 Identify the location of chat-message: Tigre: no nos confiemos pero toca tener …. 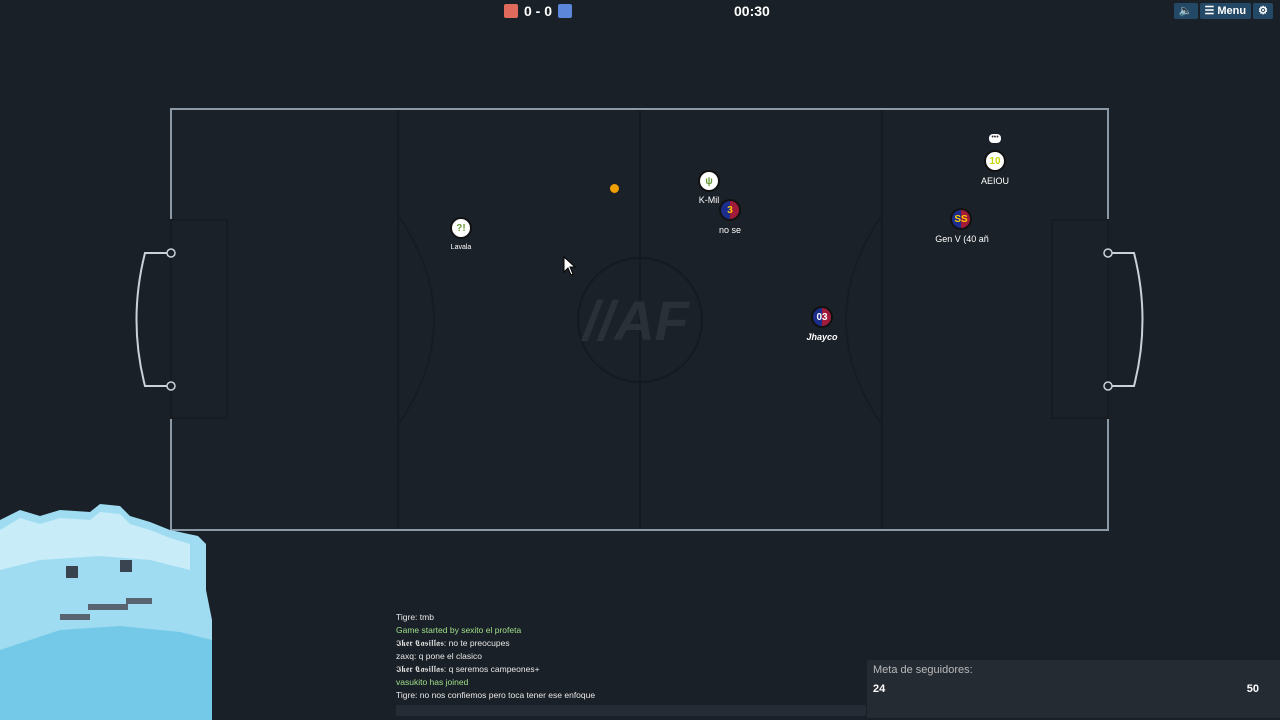
(496, 695).